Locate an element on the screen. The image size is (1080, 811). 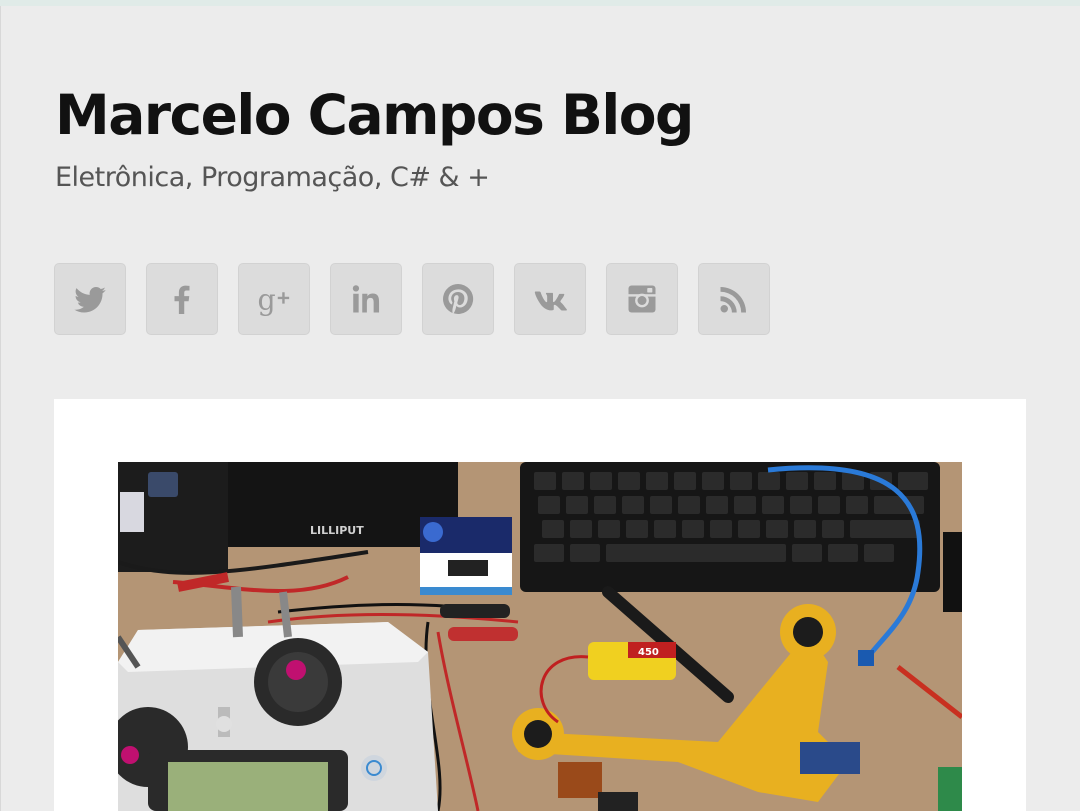
rss-icon is located at coordinates (733, 300).